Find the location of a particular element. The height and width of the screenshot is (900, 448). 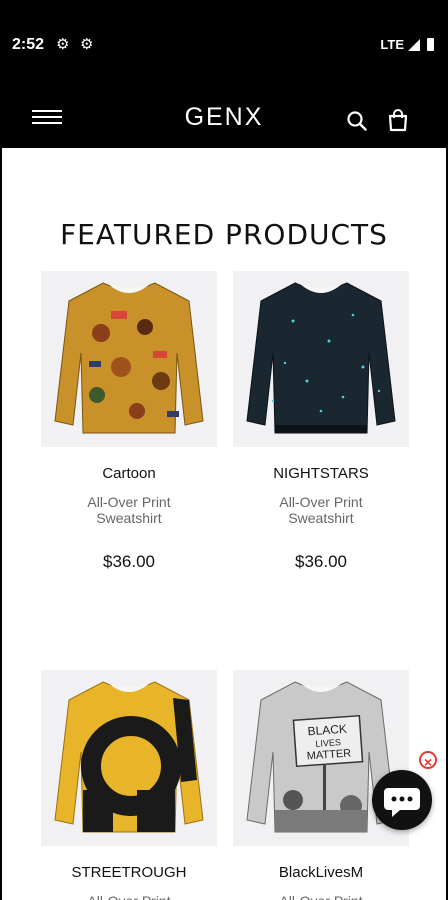

network-type: LTE is located at coordinates (392, 44).